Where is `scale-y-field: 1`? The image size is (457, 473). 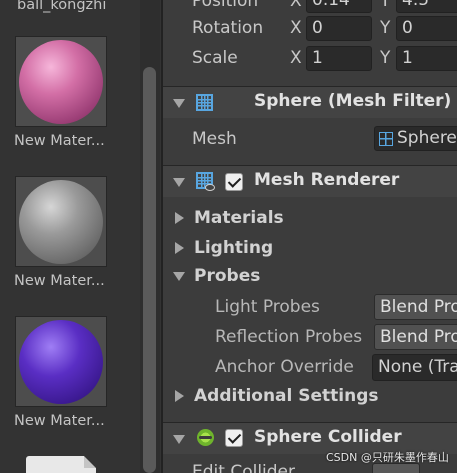 scale-y-field: 1 is located at coordinates (426, 58).